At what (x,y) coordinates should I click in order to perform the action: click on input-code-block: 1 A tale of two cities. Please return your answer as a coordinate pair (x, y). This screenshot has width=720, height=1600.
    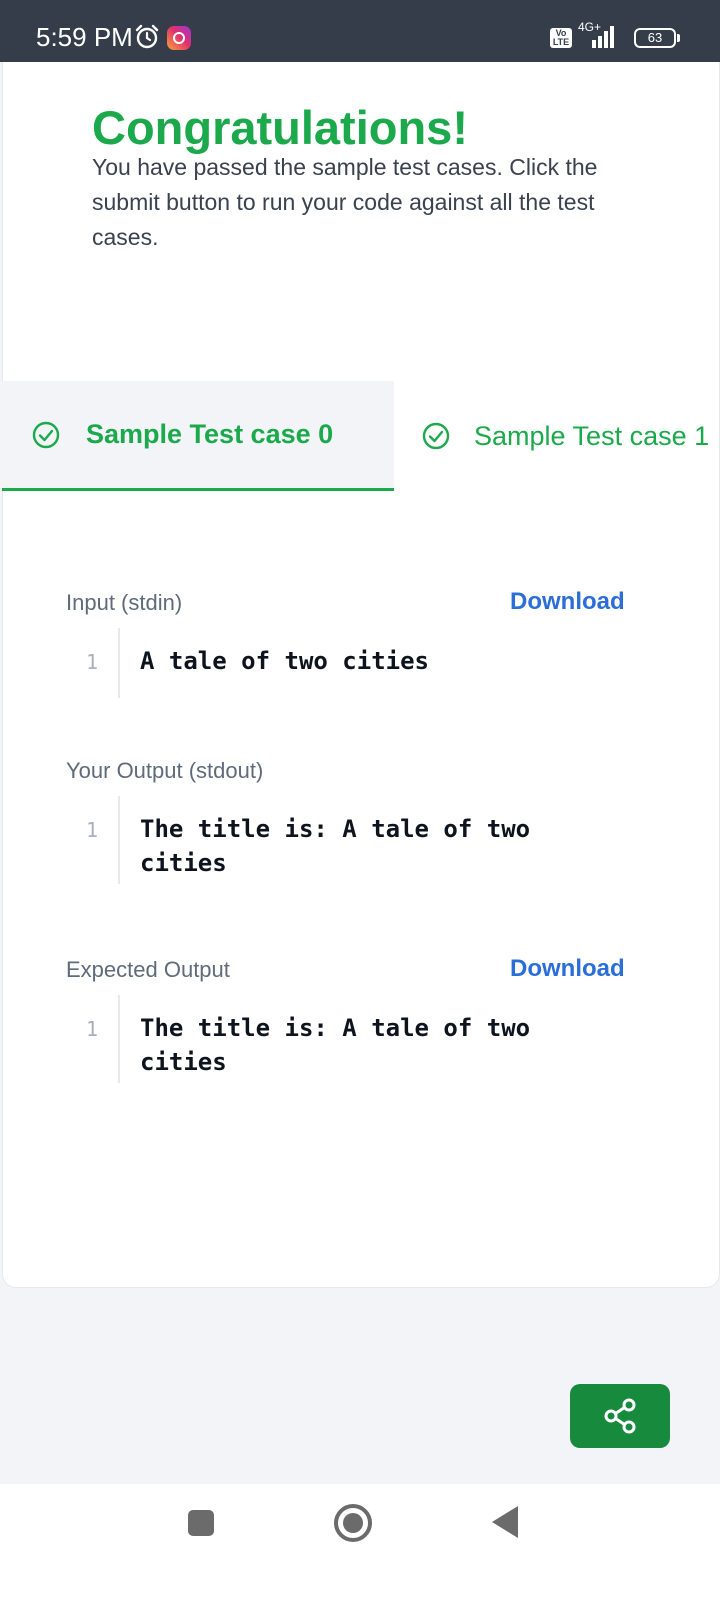
    Looking at the image, I should click on (346, 663).